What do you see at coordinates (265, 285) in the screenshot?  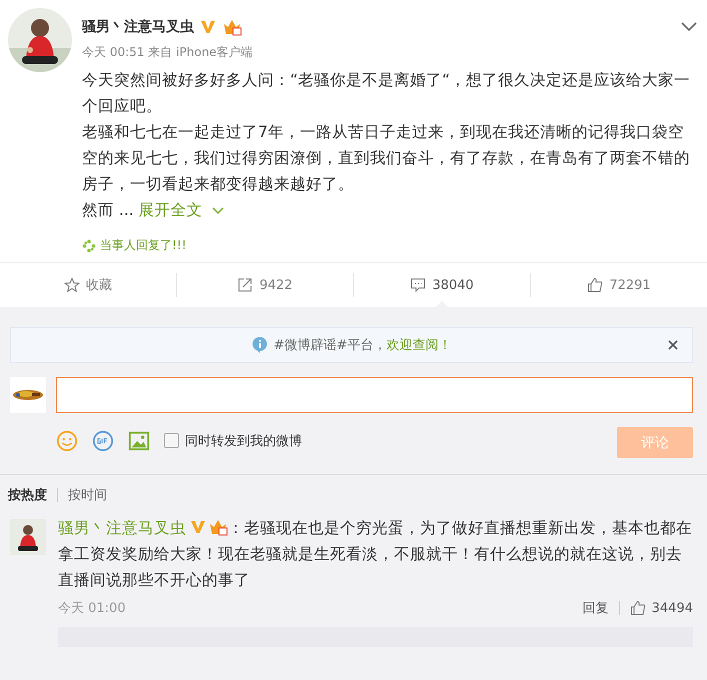 I see `repost-action: 9422` at bounding box center [265, 285].